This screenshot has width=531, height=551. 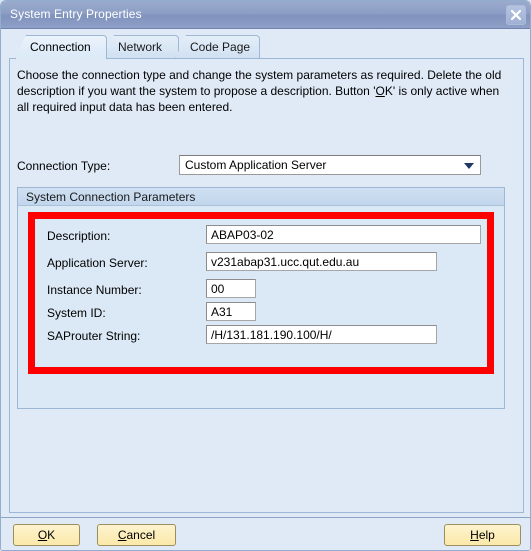 I want to click on system-id-input, so click(x=231, y=311).